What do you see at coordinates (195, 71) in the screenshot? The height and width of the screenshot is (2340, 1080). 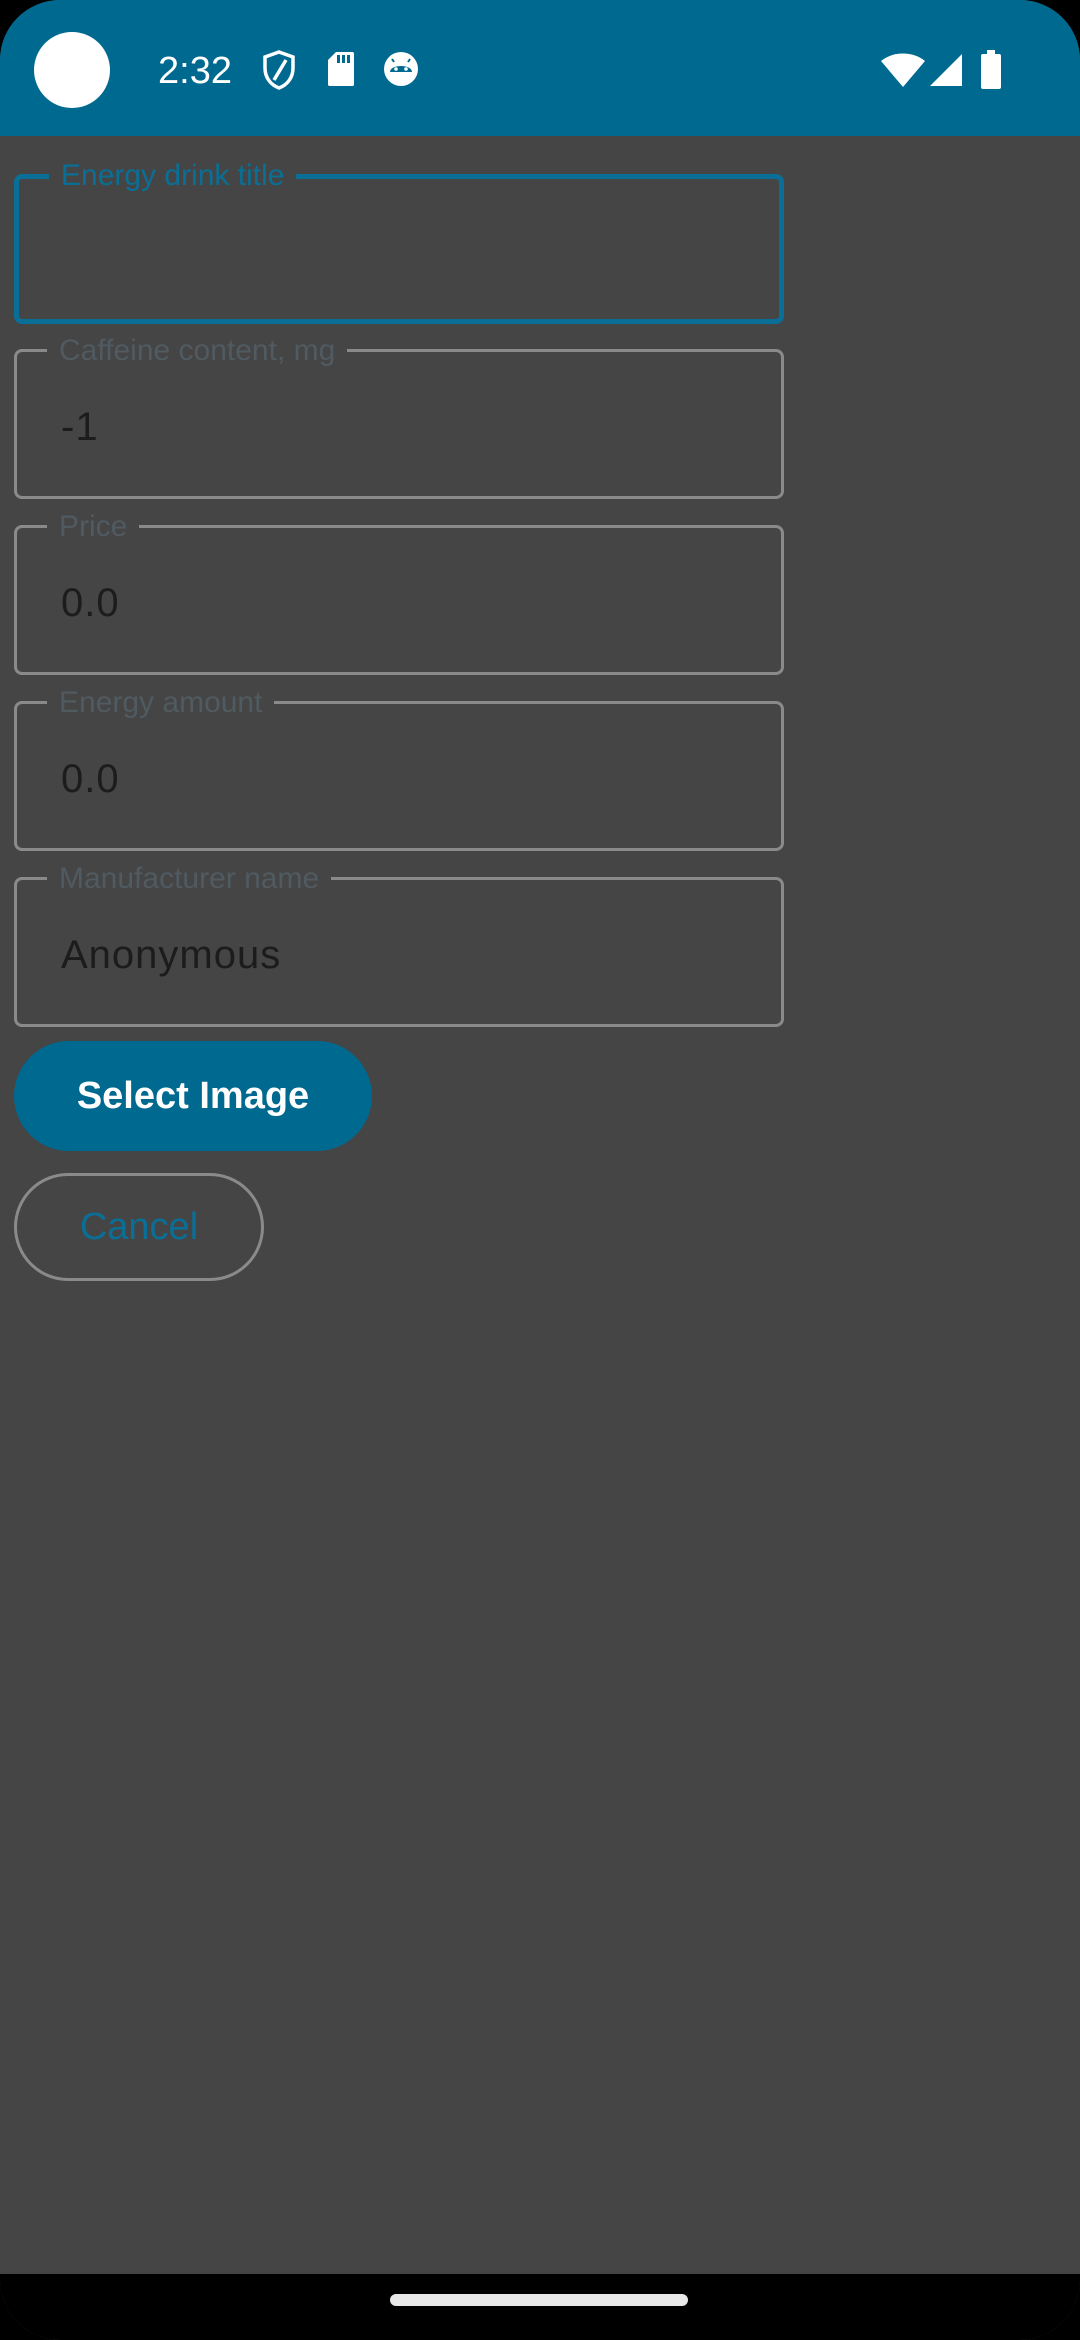 I see `status-time: 2:32` at bounding box center [195, 71].